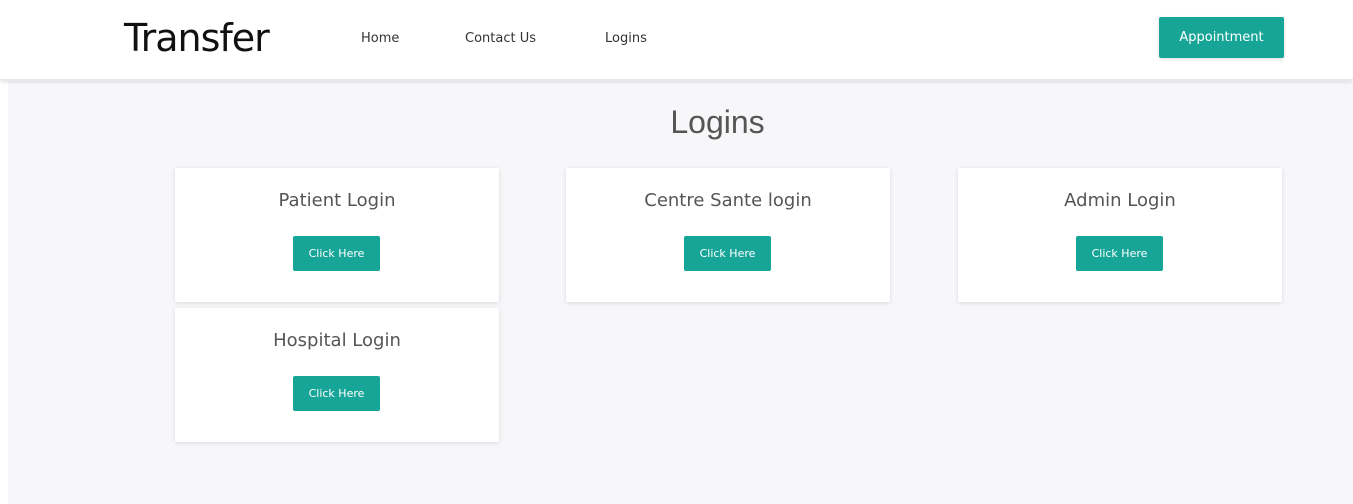  I want to click on card-title: Hospital Login, so click(337, 340).